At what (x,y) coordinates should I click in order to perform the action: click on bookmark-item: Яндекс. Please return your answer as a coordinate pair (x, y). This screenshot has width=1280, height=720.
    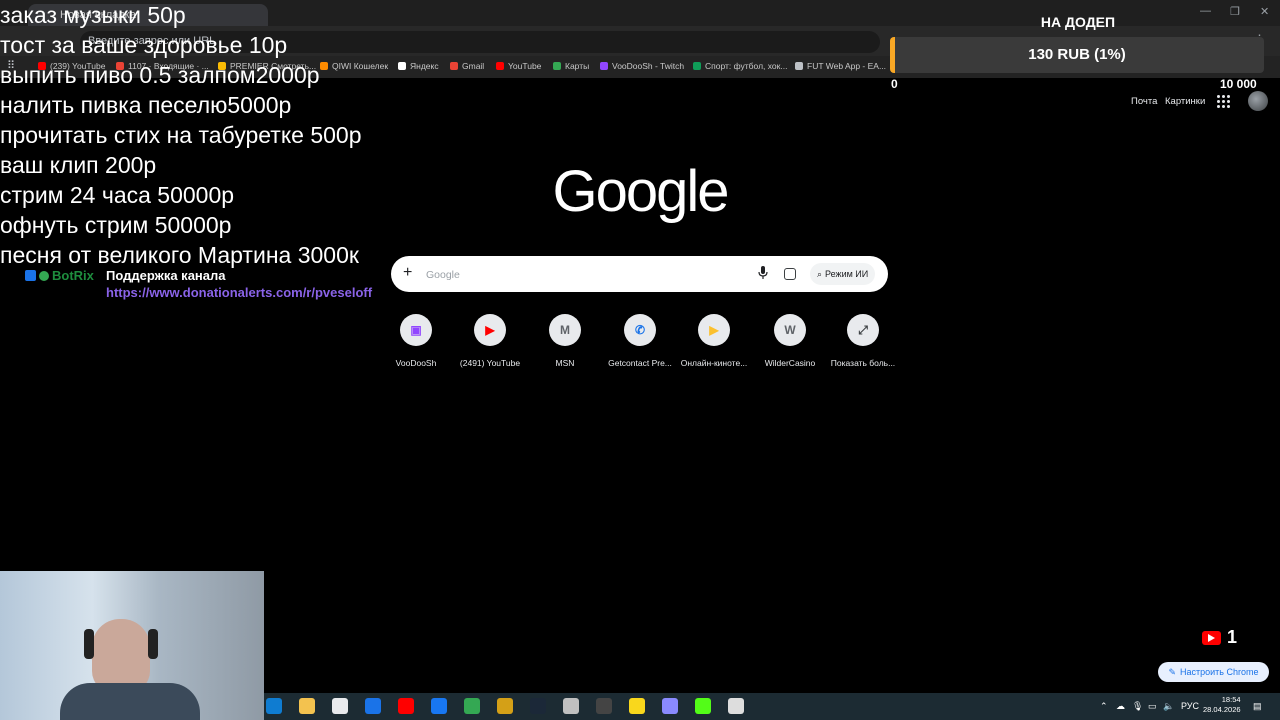
    Looking at the image, I should click on (418, 66).